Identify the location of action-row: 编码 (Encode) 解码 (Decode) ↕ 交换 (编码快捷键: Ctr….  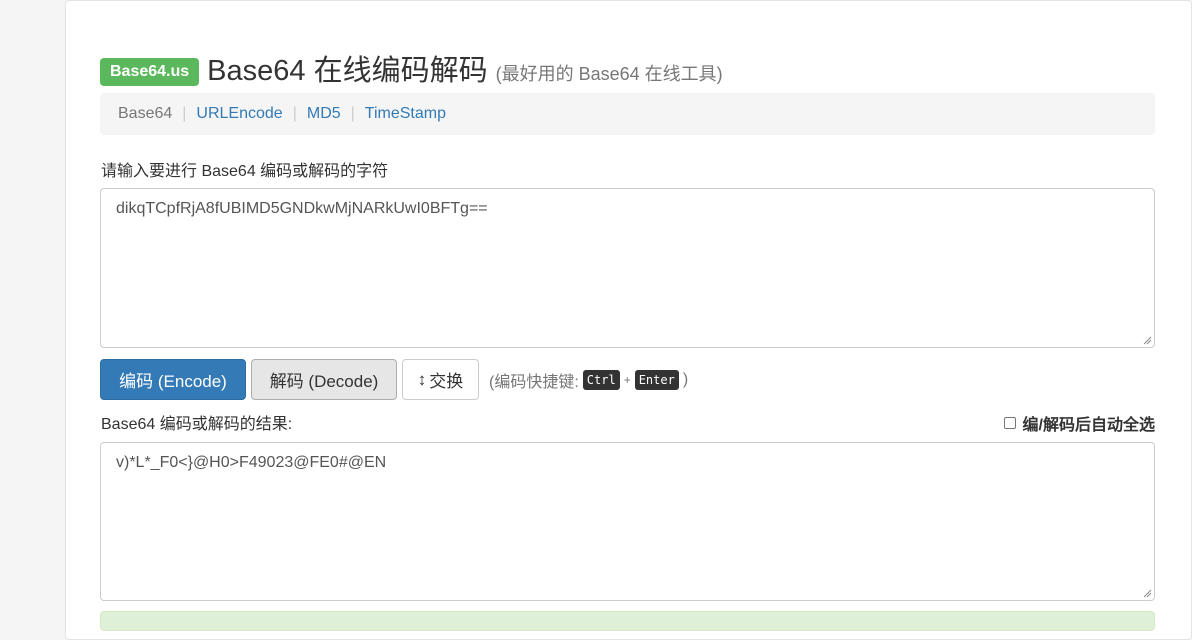
(394, 379).